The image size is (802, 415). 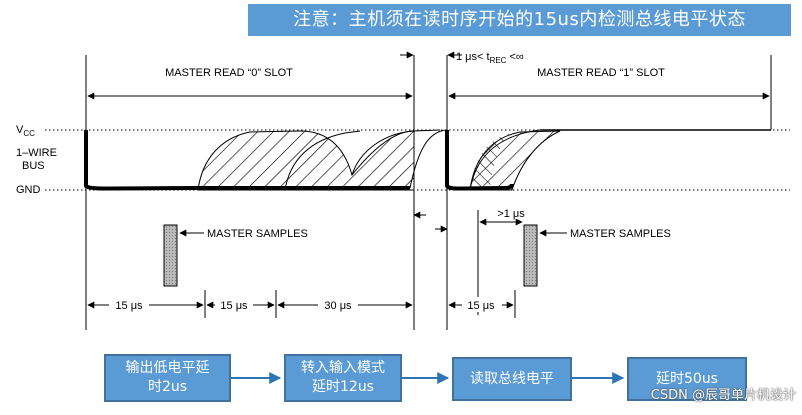 I want to click on dur-30us-label: 30 μs, so click(x=338, y=306).